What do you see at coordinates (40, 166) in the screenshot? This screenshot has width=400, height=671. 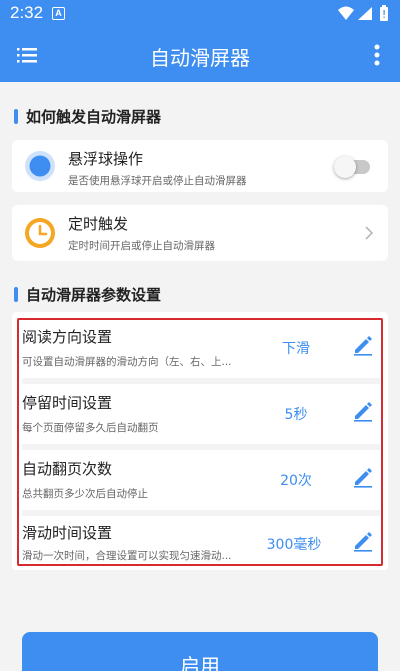 I see `floating-ball-icon` at bounding box center [40, 166].